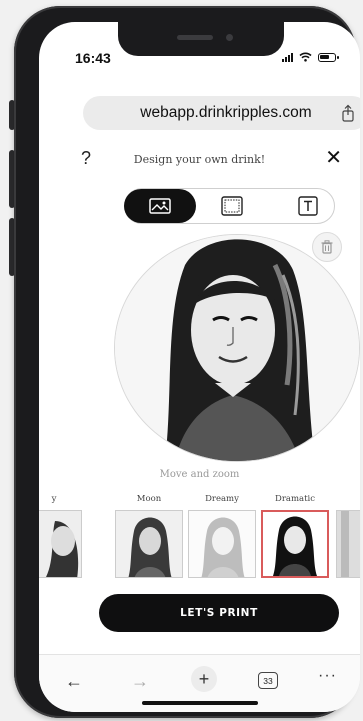  Describe the element at coordinates (74, 681) in the screenshot. I see `back-icon: ←` at that location.